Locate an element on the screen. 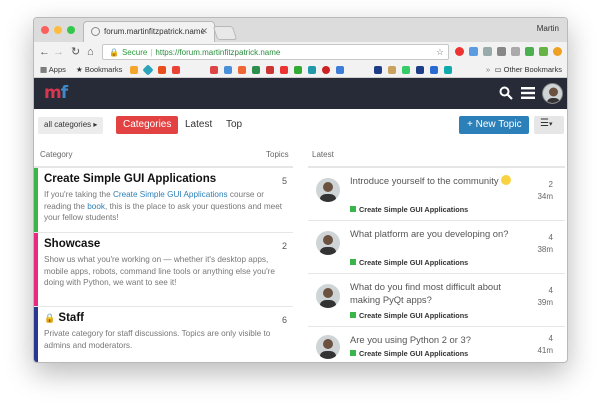 This screenshot has height=408, width=600. secure-label: Secure is located at coordinates (134, 52).